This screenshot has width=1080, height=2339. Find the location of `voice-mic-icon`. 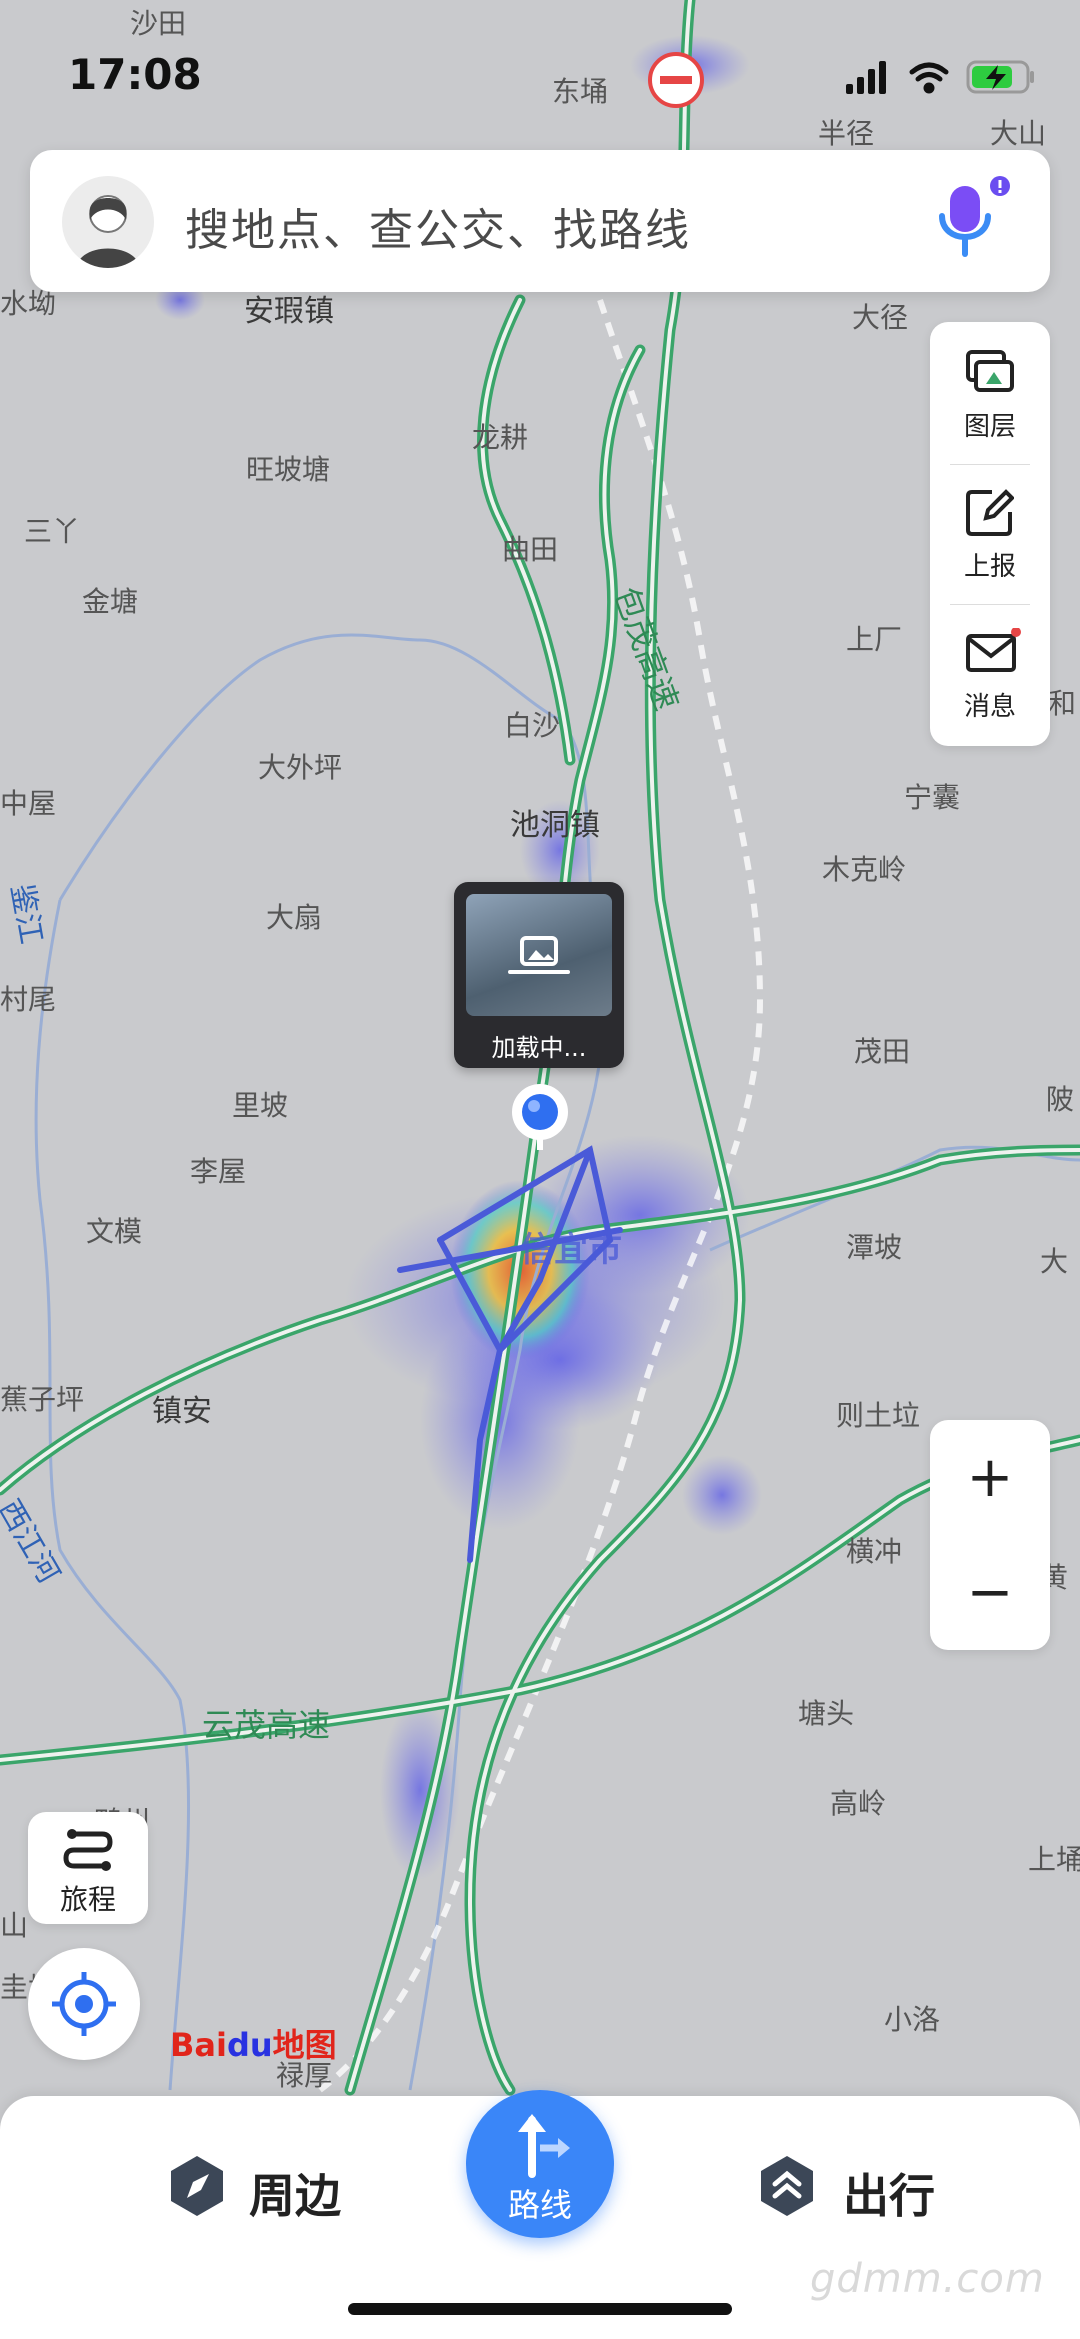

voice-mic-icon is located at coordinates (965, 221).